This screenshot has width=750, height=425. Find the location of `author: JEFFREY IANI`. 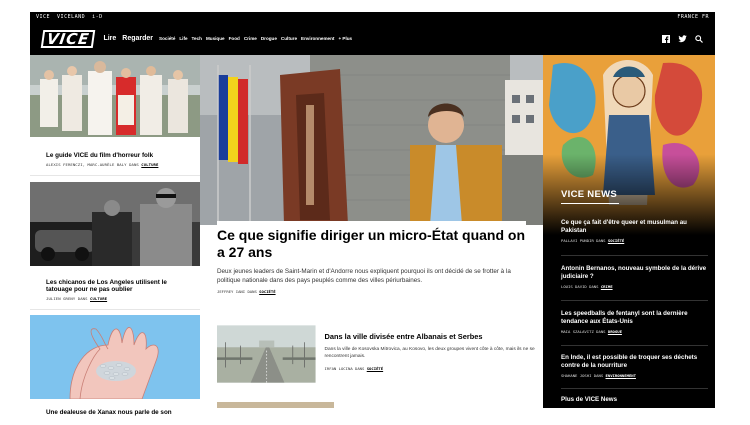

author: JEFFREY IANI is located at coordinates (231, 291).